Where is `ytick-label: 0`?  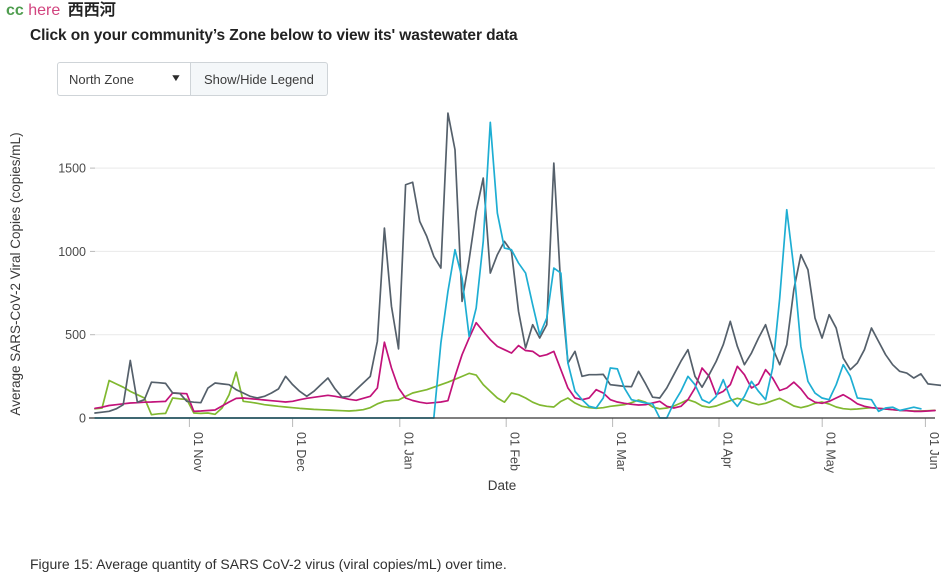
ytick-label: 0 is located at coordinates (82, 419).